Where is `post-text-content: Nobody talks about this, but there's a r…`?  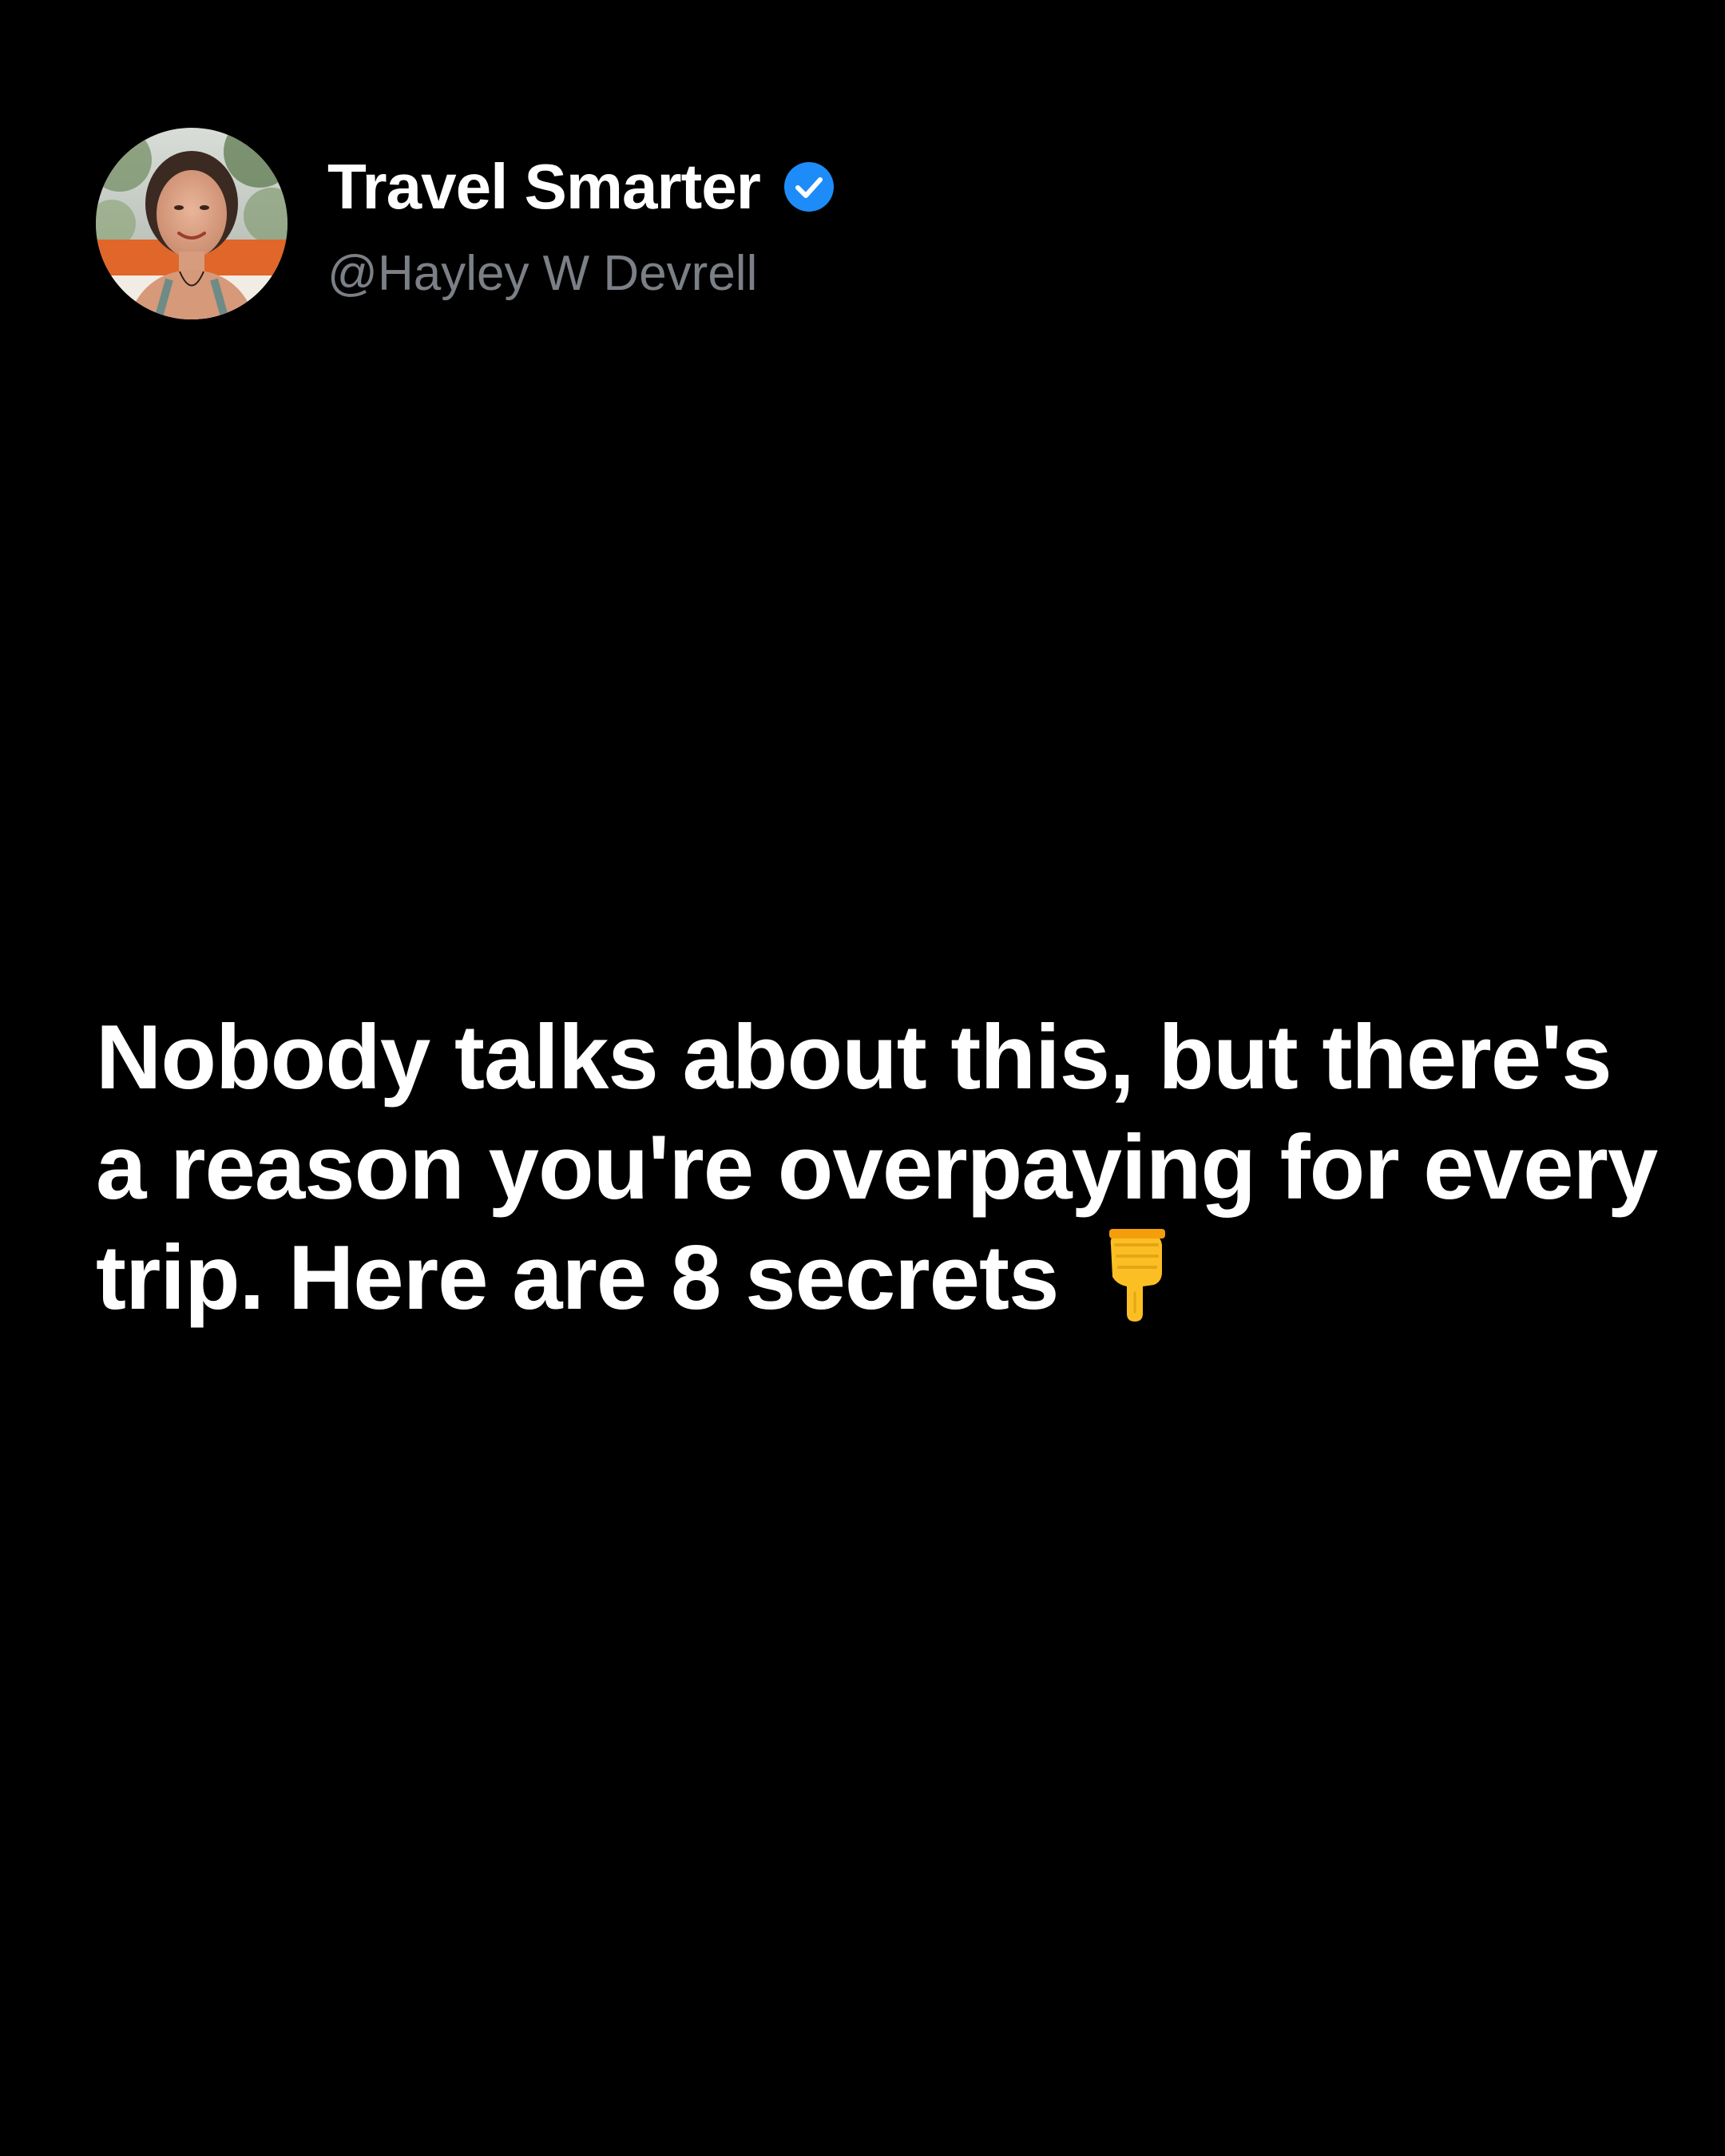
post-text-content: Nobody talks about this, but there's a r… is located at coordinates (877, 1168).